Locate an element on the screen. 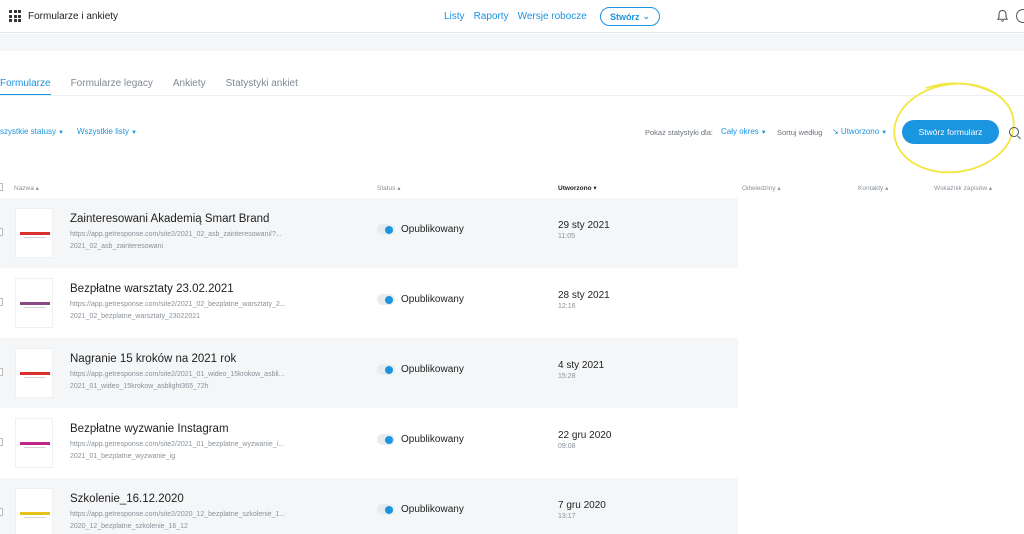  form-title: Bezpłatne warsztaty 23.02.2021 is located at coordinates (152, 289).